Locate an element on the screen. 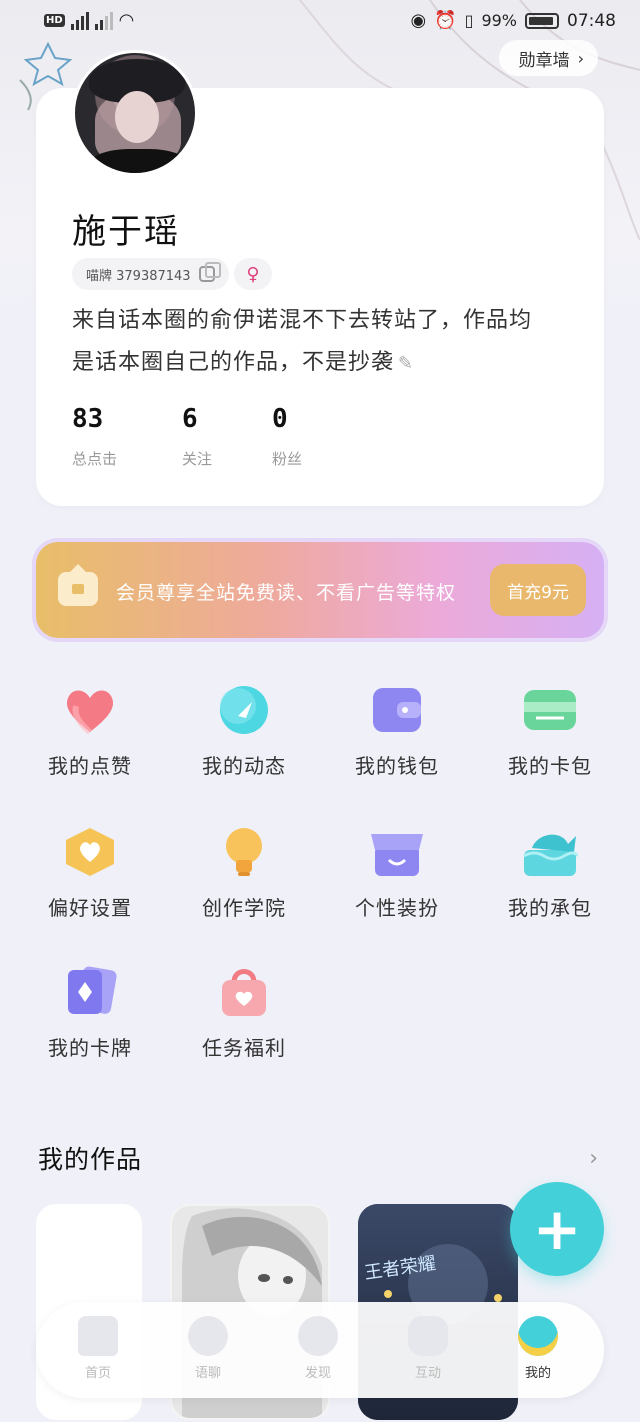  female-icon: ♀ is located at coordinates (253, 274).